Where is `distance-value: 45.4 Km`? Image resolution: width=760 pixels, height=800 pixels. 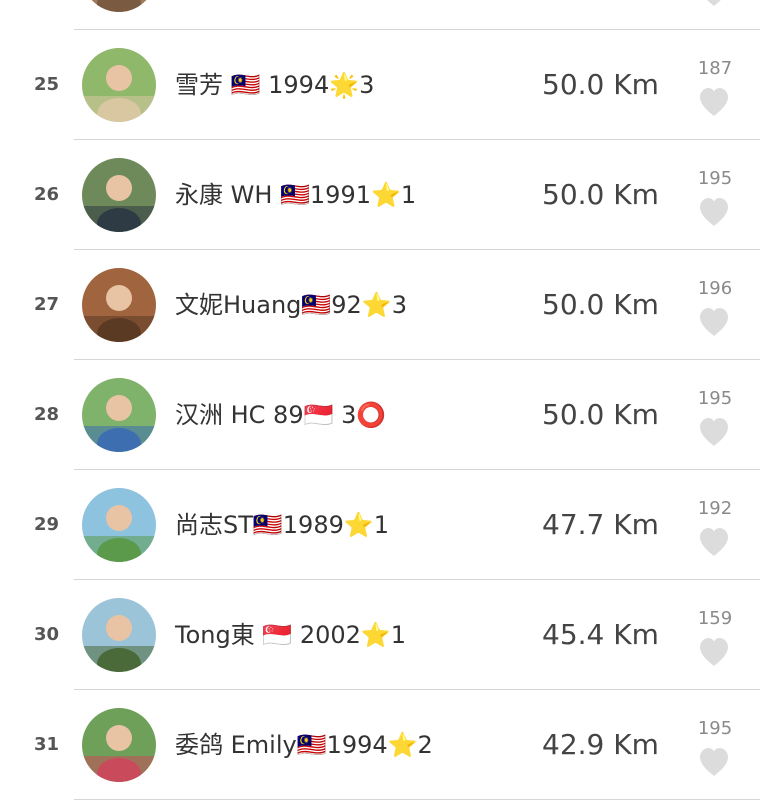
distance-value: 45.4 Km is located at coordinates (600, 634).